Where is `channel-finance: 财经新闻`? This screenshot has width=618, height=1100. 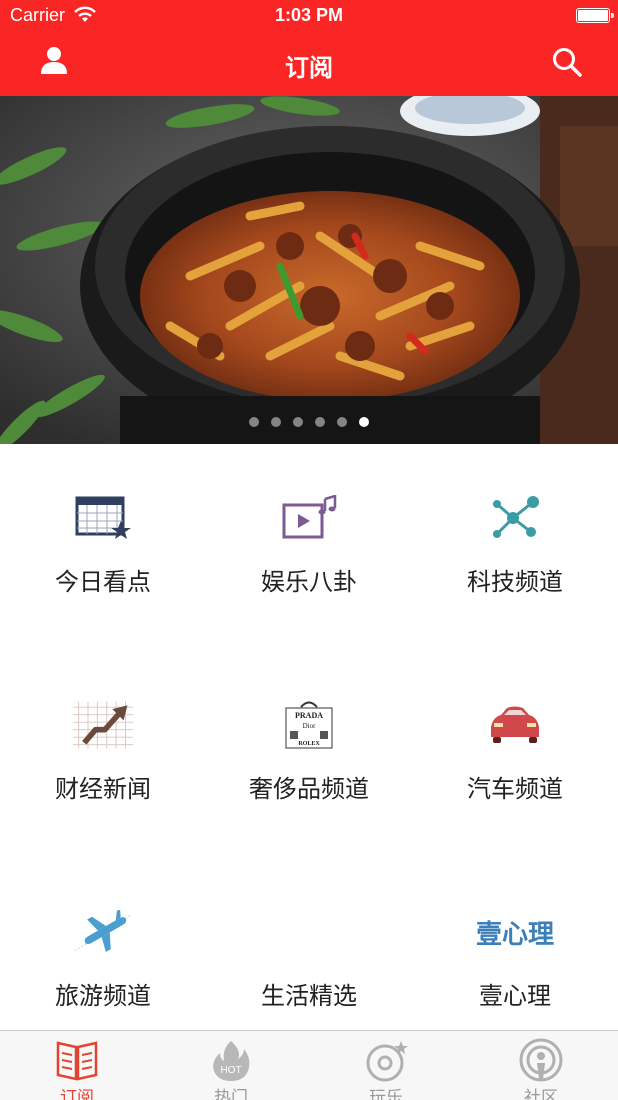 channel-finance: 财经新闻 is located at coordinates (103, 748).